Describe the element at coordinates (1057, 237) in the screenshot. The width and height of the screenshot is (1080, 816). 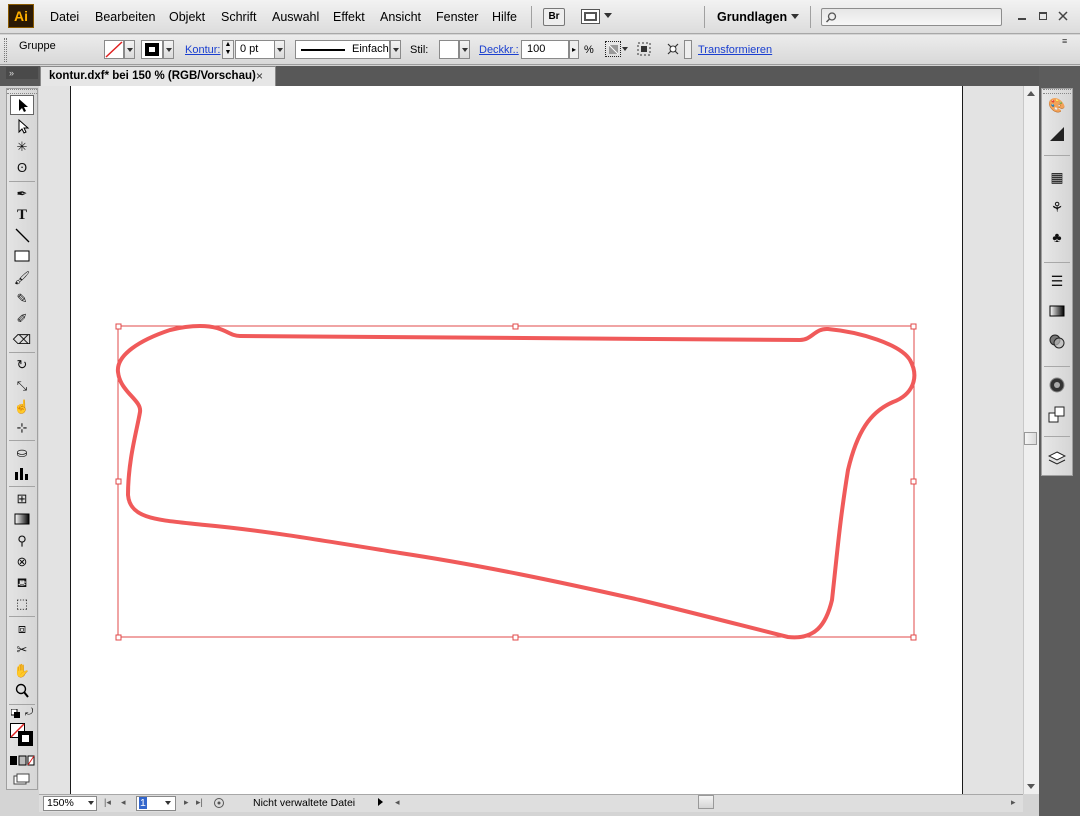
I see `symbols-panel-icon: ♣` at that location.